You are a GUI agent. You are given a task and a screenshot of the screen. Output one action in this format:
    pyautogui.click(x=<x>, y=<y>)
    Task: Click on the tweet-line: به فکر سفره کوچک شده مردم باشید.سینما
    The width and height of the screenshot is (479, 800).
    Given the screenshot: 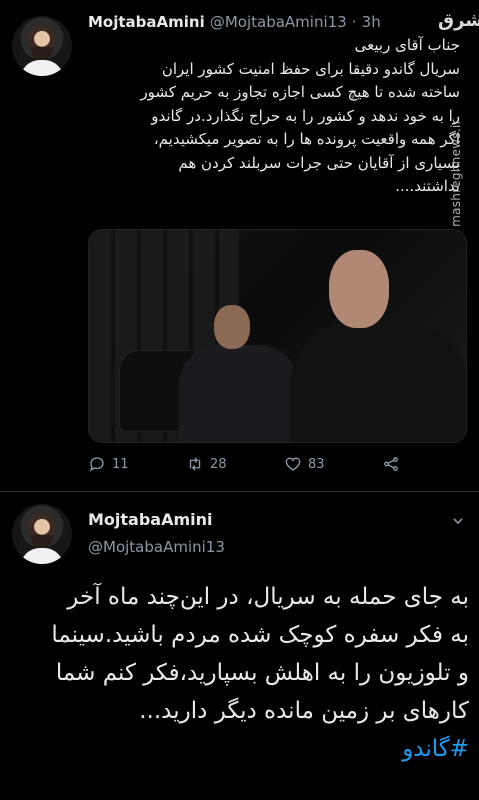 What is the action you would take?
    pyautogui.click(x=260, y=635)
    